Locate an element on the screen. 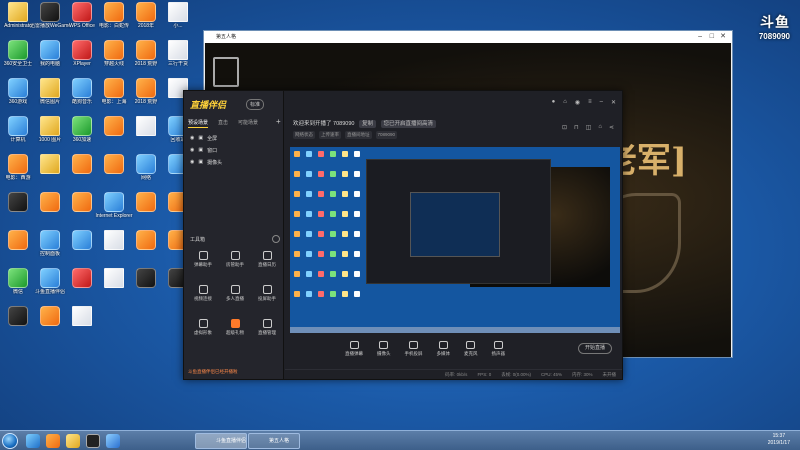 This screenshot has height=450, width=800. toolbox-item: 超级礼物 is located at coordinates (235, 331).